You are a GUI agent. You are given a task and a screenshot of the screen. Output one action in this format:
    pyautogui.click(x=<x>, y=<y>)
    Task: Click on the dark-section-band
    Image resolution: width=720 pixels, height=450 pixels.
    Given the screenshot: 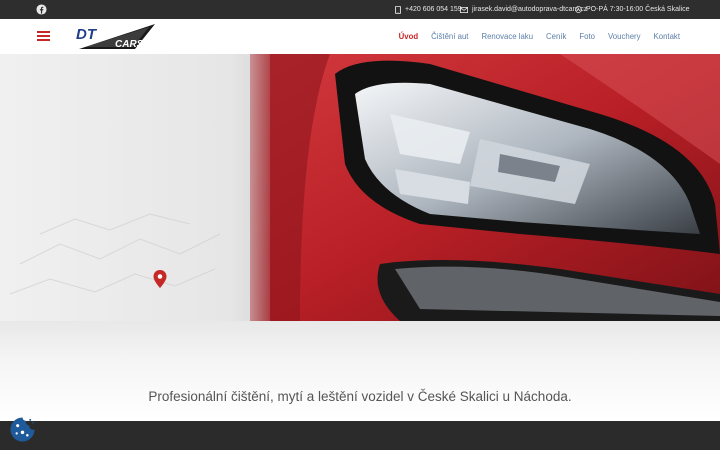 What is the action you would take?
    pyautogui.click(x=360, y=435)
    